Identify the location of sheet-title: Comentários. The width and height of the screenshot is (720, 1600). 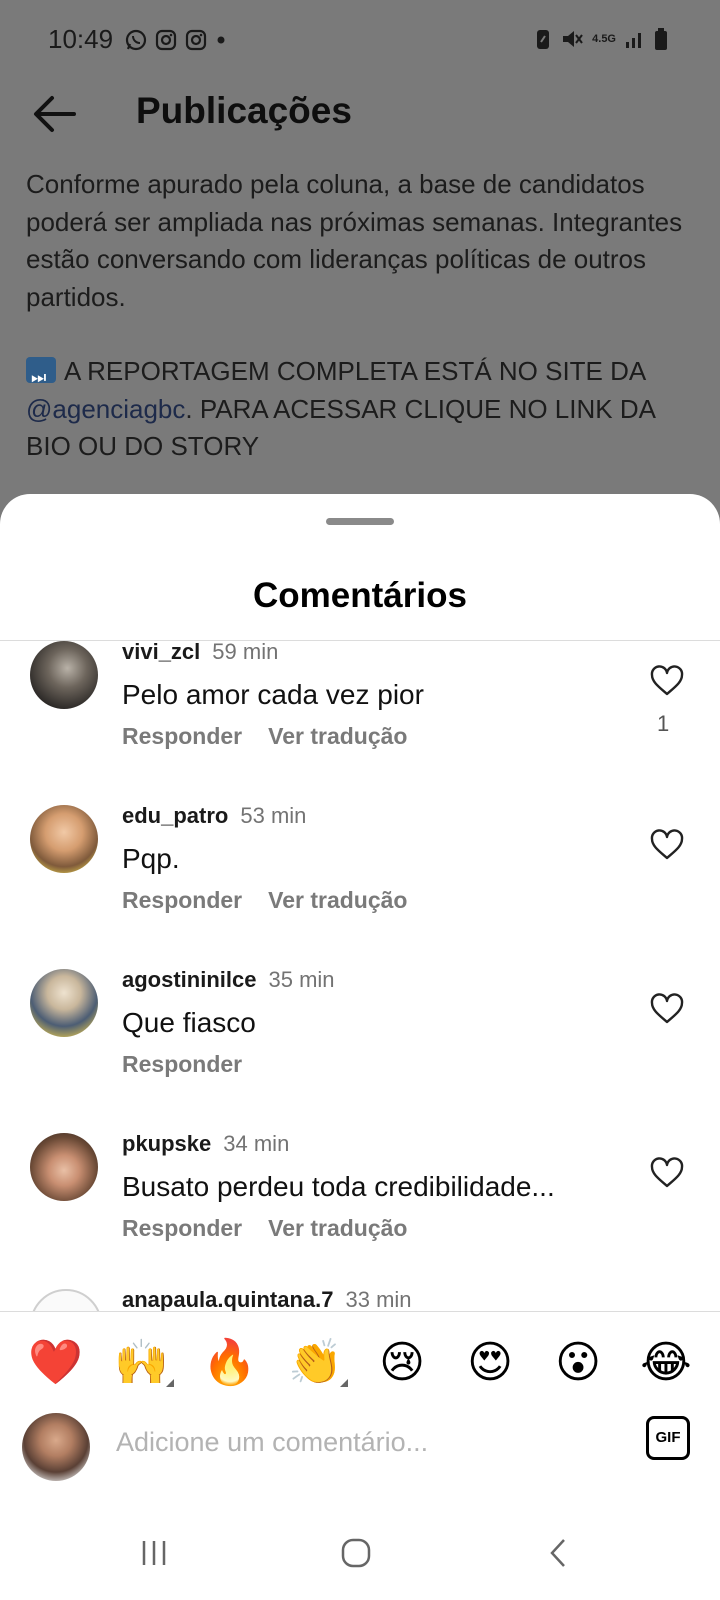
(360, 595).